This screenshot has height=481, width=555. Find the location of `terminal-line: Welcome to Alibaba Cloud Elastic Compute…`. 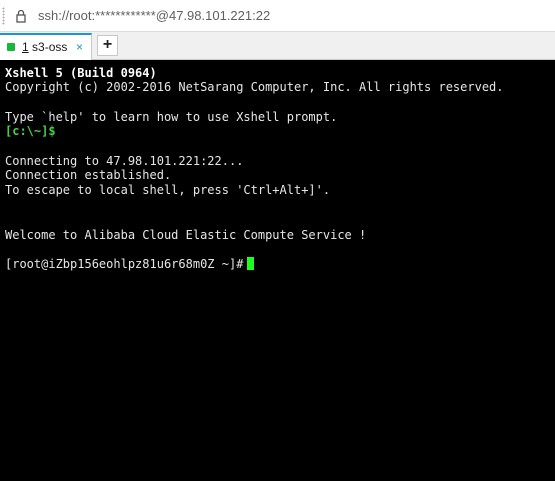

terminal-line: Welcome to Alibaba Cloud Elastic Compute… is located at coordinates (186, 235).